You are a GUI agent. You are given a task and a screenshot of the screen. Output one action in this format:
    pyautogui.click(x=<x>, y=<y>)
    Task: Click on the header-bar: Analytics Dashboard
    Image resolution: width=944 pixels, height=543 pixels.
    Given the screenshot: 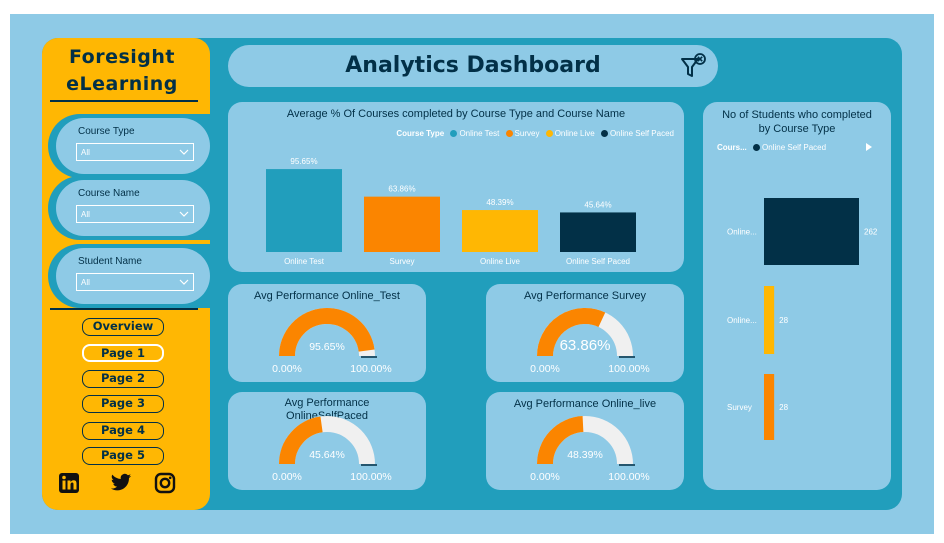 What is the action you would take?
    pyautogui.click(x=473, y=66)
    